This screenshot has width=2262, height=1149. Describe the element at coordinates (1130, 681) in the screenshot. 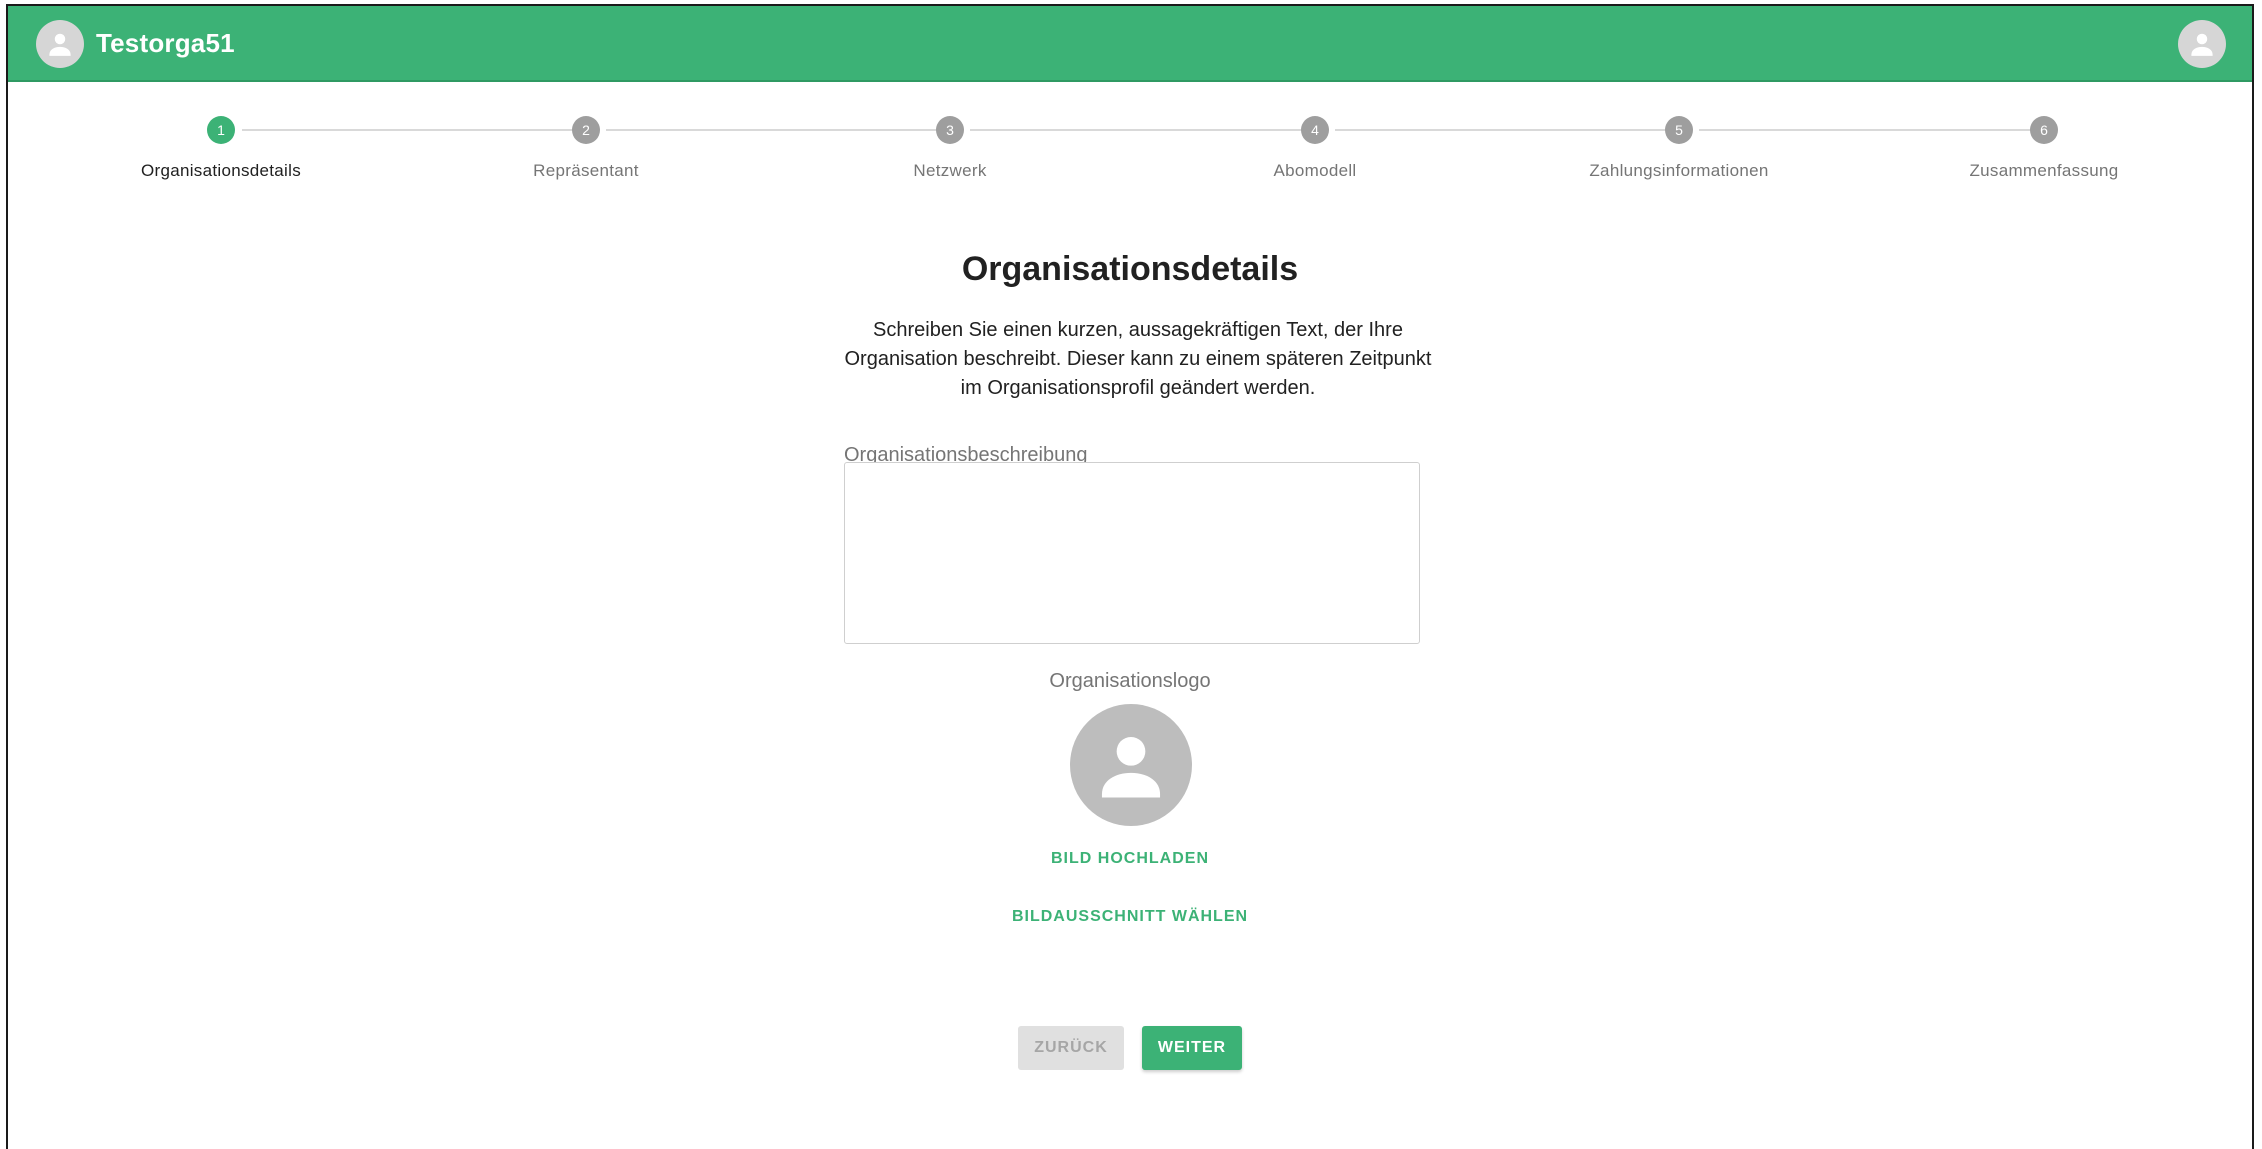

I see `logo-label: Organisationslogo` at that location.